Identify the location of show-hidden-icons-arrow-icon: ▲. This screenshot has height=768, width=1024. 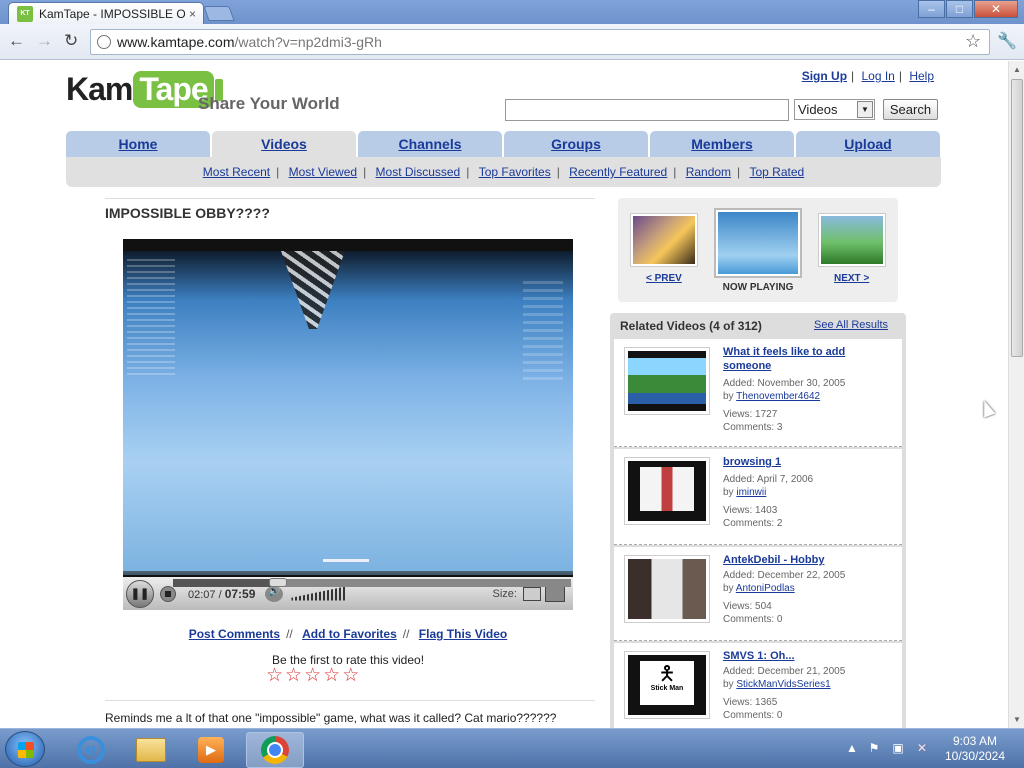
(852, 748).